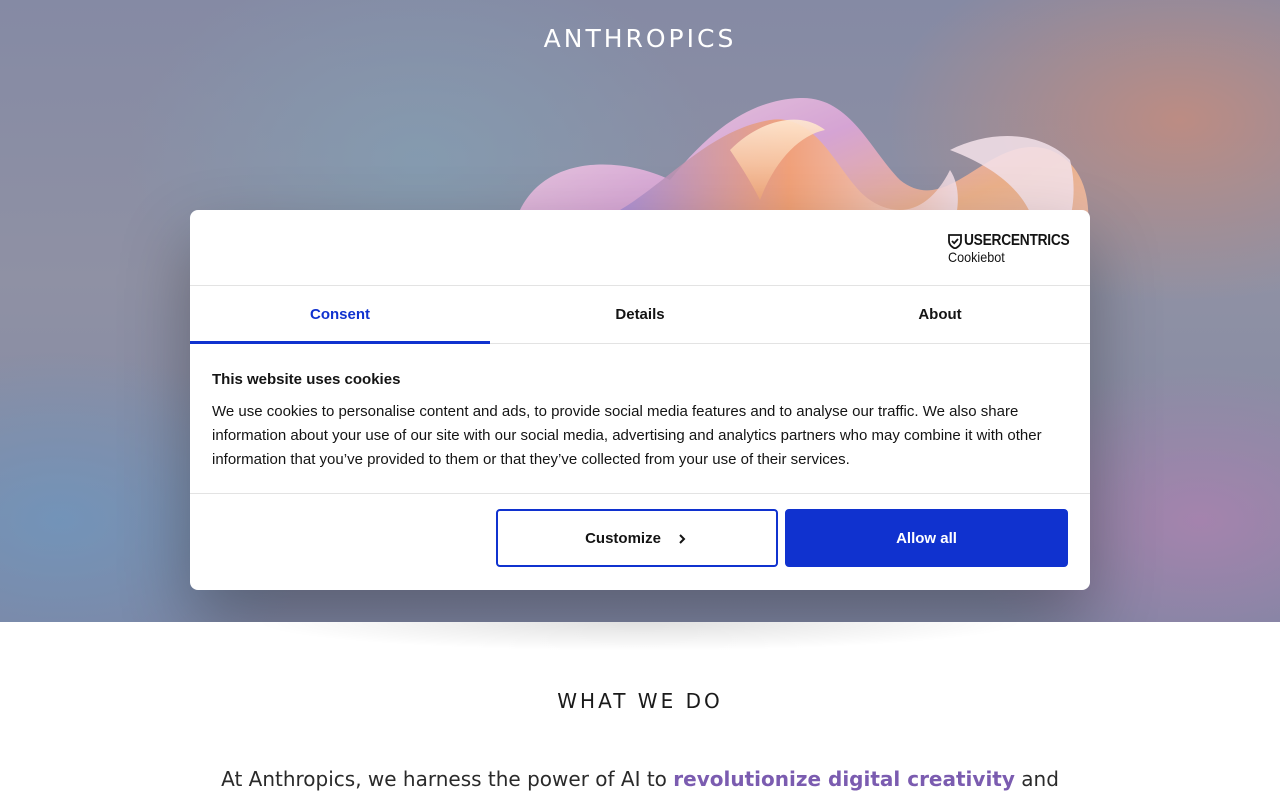 Image resolution: width=1280 pixels, height=800 pixels. What do you see at coordinates (1036, 779) in the screenshot?
I see `intro-text-end: and` at bounding box center [1036, 779].